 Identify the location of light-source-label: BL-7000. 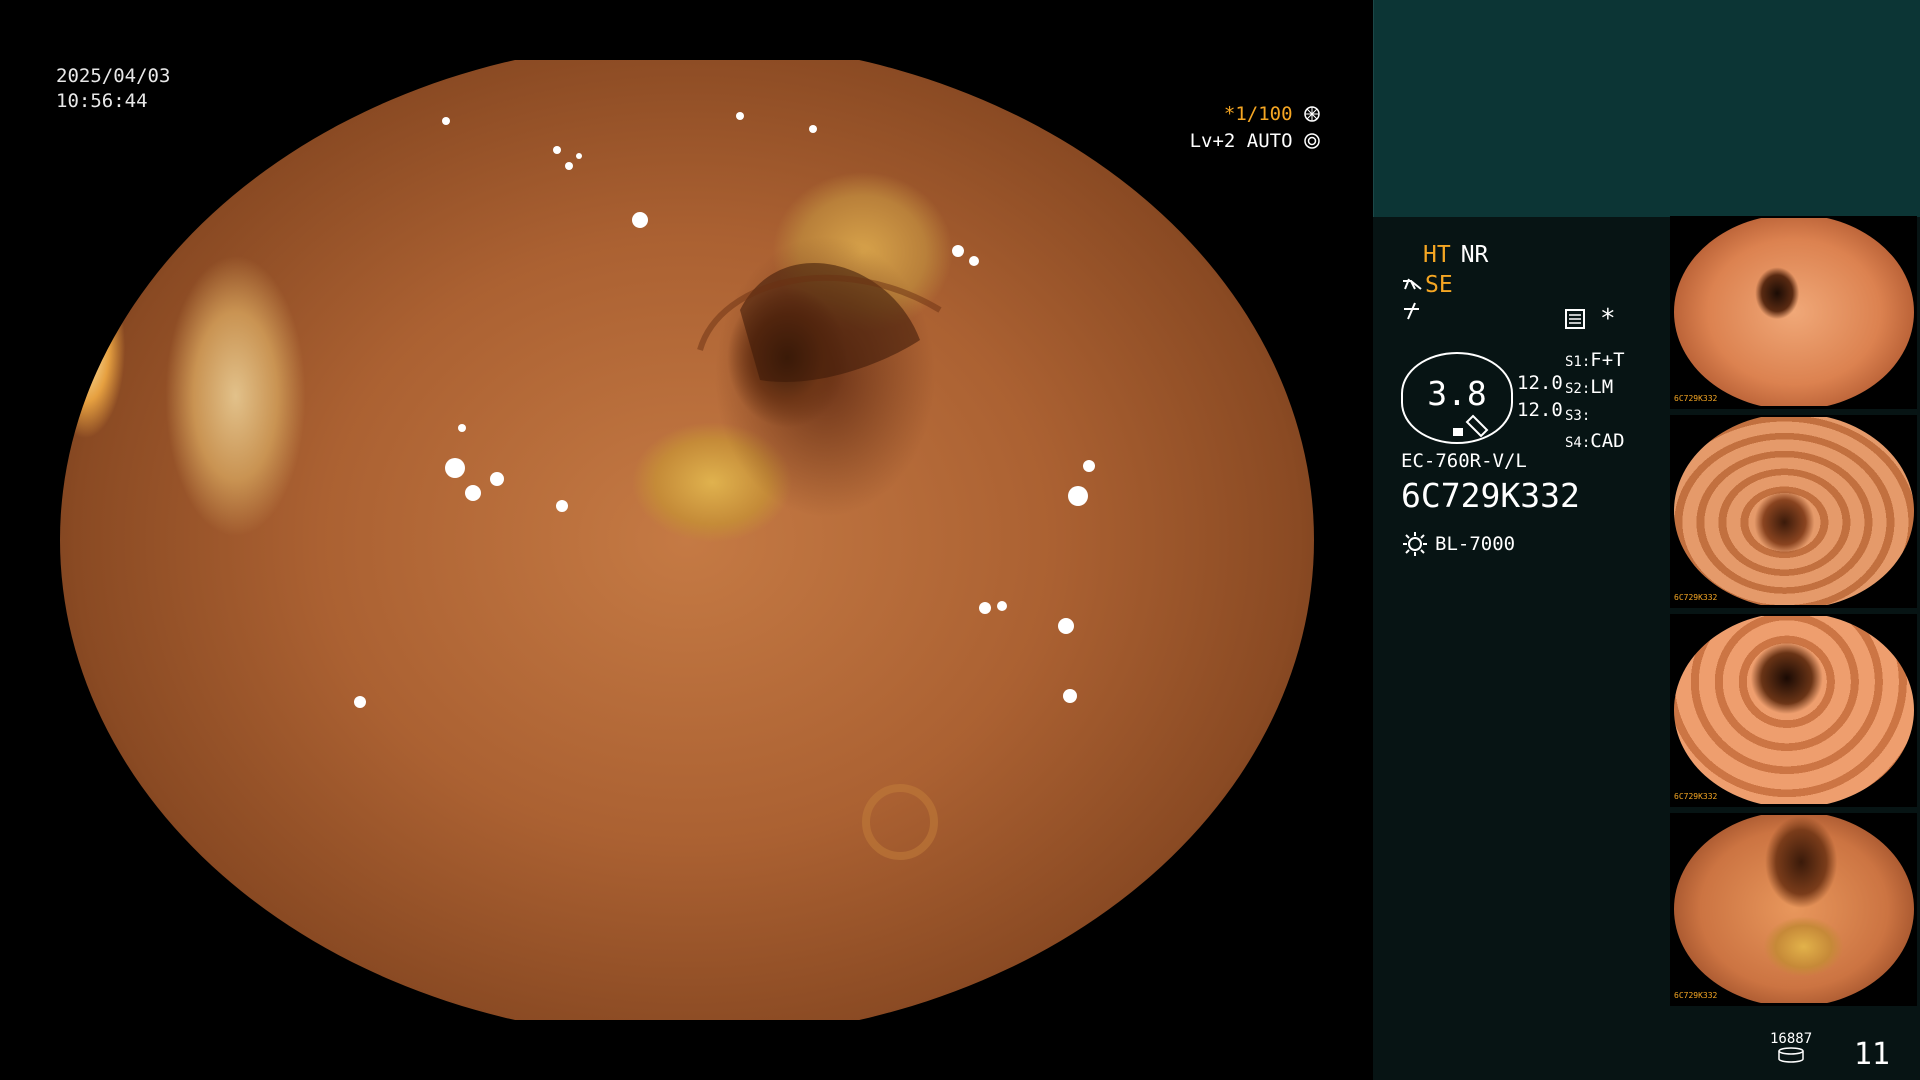
(1475, 544).